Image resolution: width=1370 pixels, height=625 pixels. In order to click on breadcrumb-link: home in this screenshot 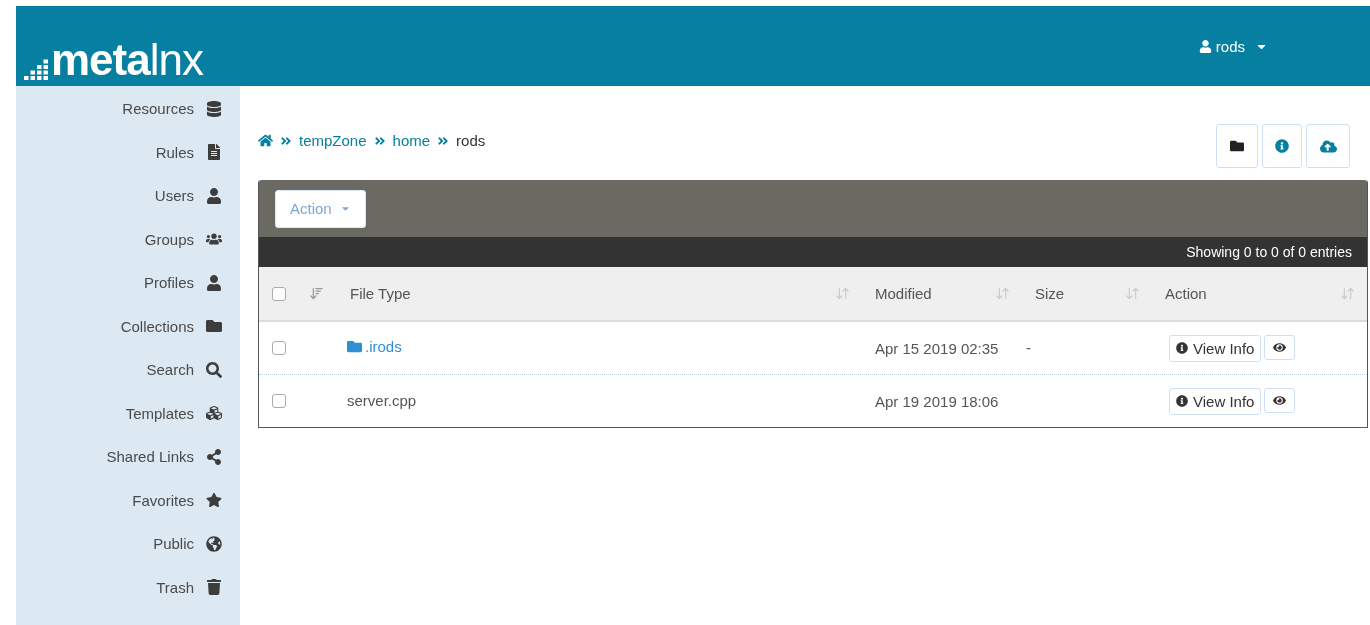, I will do `click(411, 140)`.